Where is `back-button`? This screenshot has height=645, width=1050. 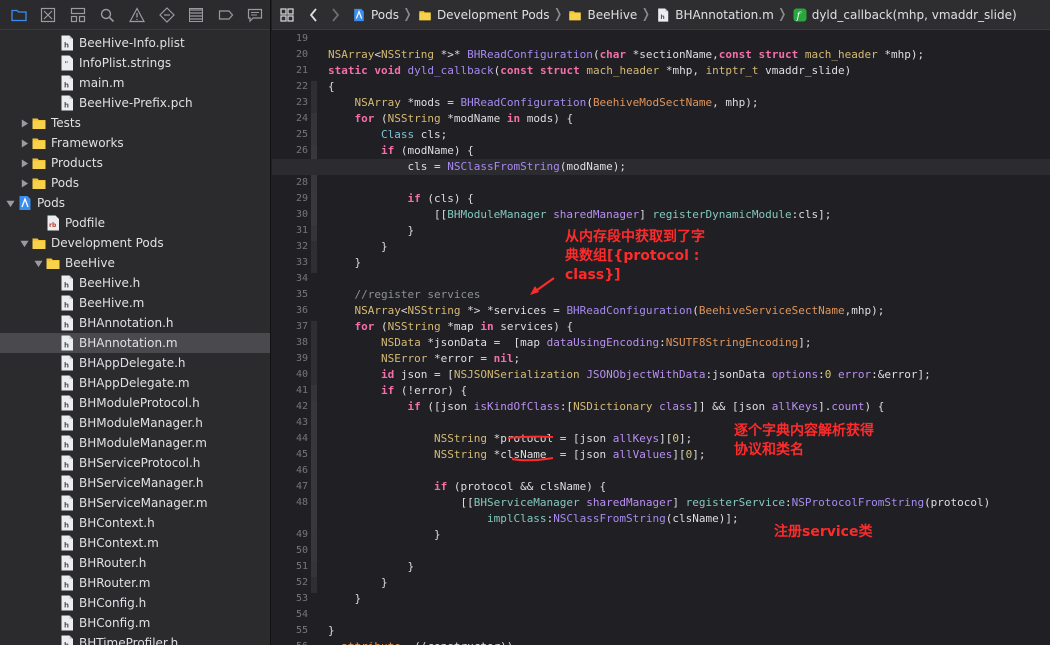
back-button is located at coordinates (313, 15).